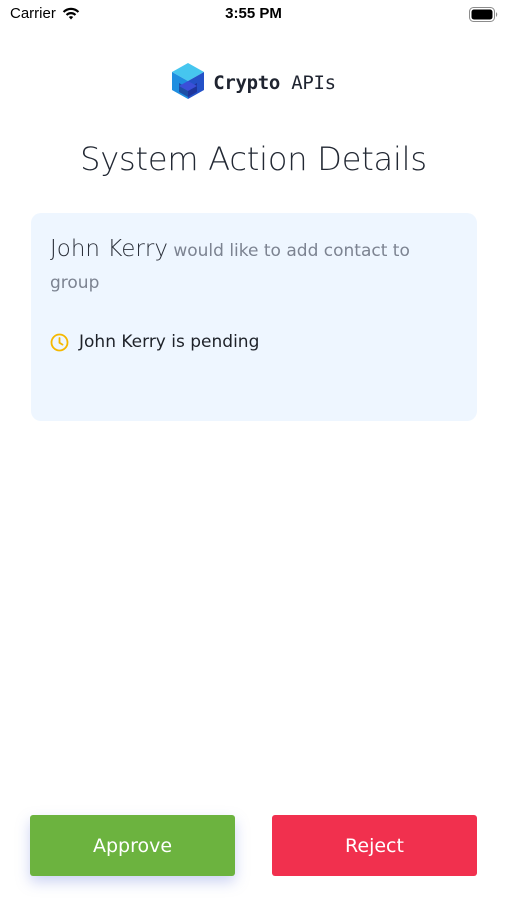 The width and height of the screenshot is (507, 900). I want to click on reject-button: Reject, so click(374, 845).